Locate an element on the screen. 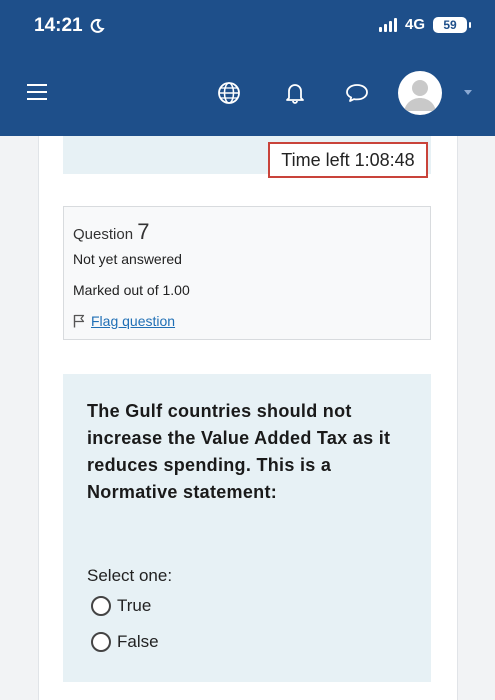 This screenshot has width=495, height=700. time-left-text: Time left 1:08:48 is located at coordinates (348, 159).